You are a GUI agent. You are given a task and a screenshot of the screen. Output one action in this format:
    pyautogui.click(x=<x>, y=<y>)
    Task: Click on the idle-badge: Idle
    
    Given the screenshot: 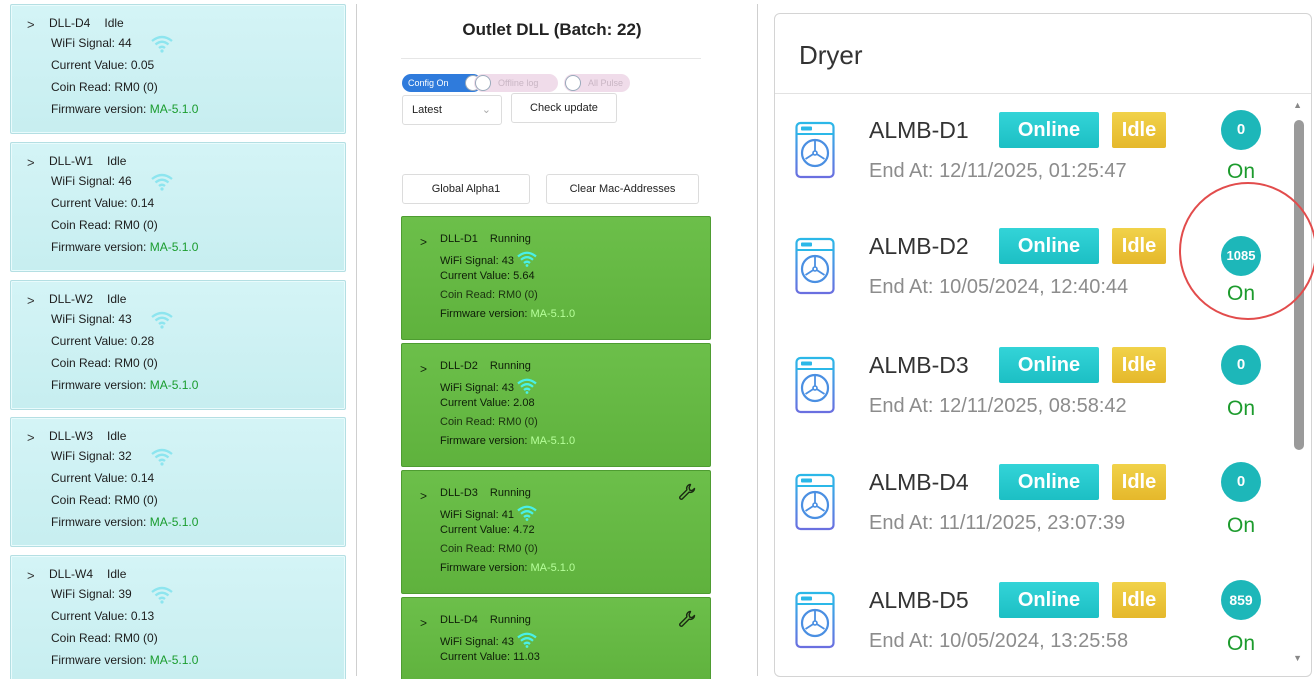 What is the action you would take?
    pyautogui.click(x=1139, y=246)
    